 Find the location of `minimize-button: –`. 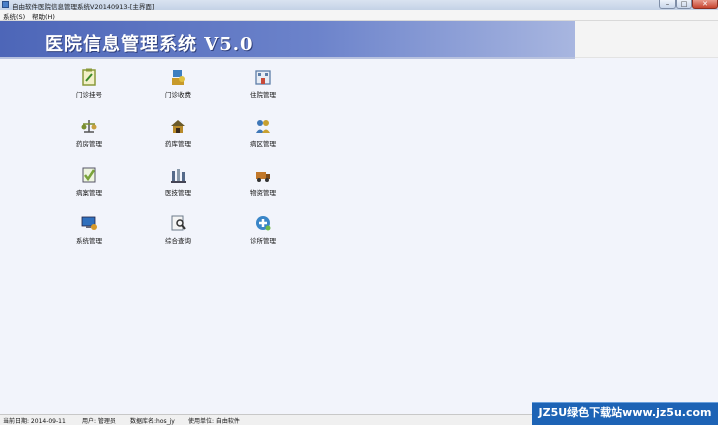

minimize-button: – is located at coordinates (667, 4).